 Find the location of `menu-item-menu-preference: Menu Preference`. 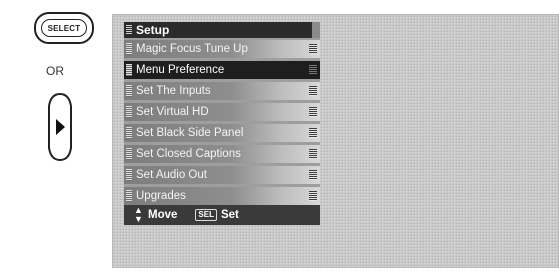

menu-item-menu-preference: Menu Preference is located at coordinates (222, 70).